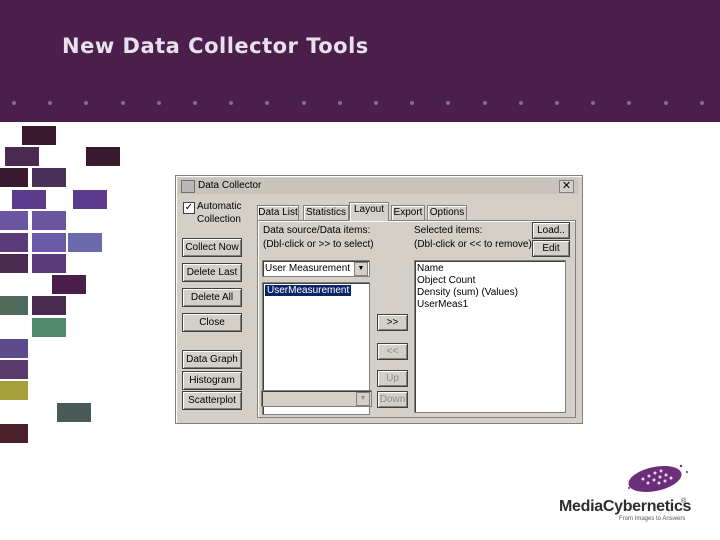 Image resolution: width=720 pixels, height=540 pixels. Describe the element at coordinates (212, 322) in the screenshot. I see `close-button: Close` at that location.